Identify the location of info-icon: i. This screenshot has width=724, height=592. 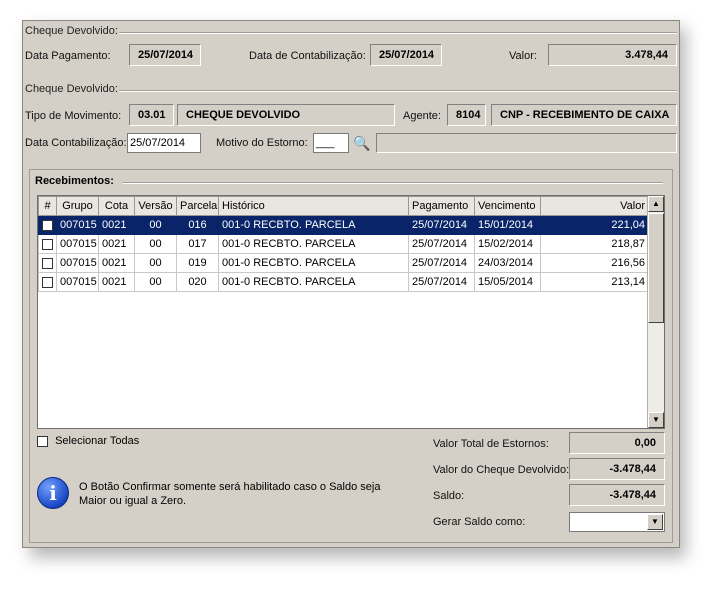
(53, 493).